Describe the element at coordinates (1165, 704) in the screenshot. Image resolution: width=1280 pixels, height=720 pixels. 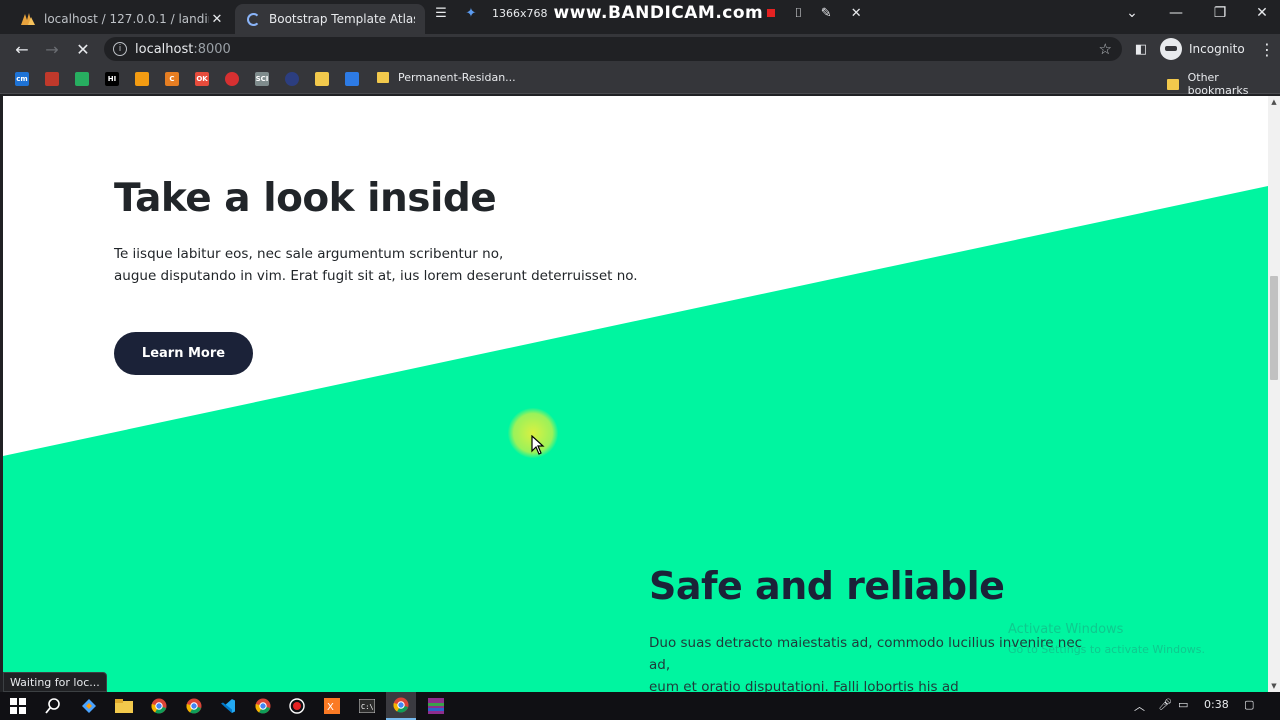
I see `microphone-icon: 🎤︎` at that location.